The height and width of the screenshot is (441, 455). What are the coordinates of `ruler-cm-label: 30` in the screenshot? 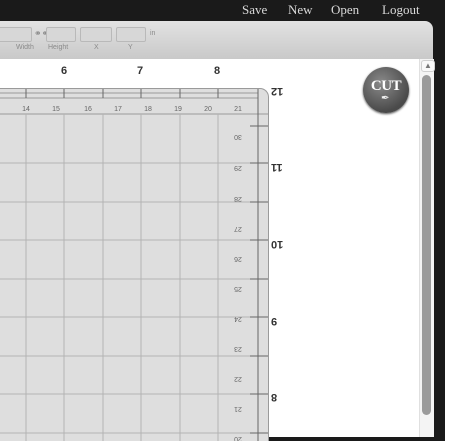 It's located at (238, 136).